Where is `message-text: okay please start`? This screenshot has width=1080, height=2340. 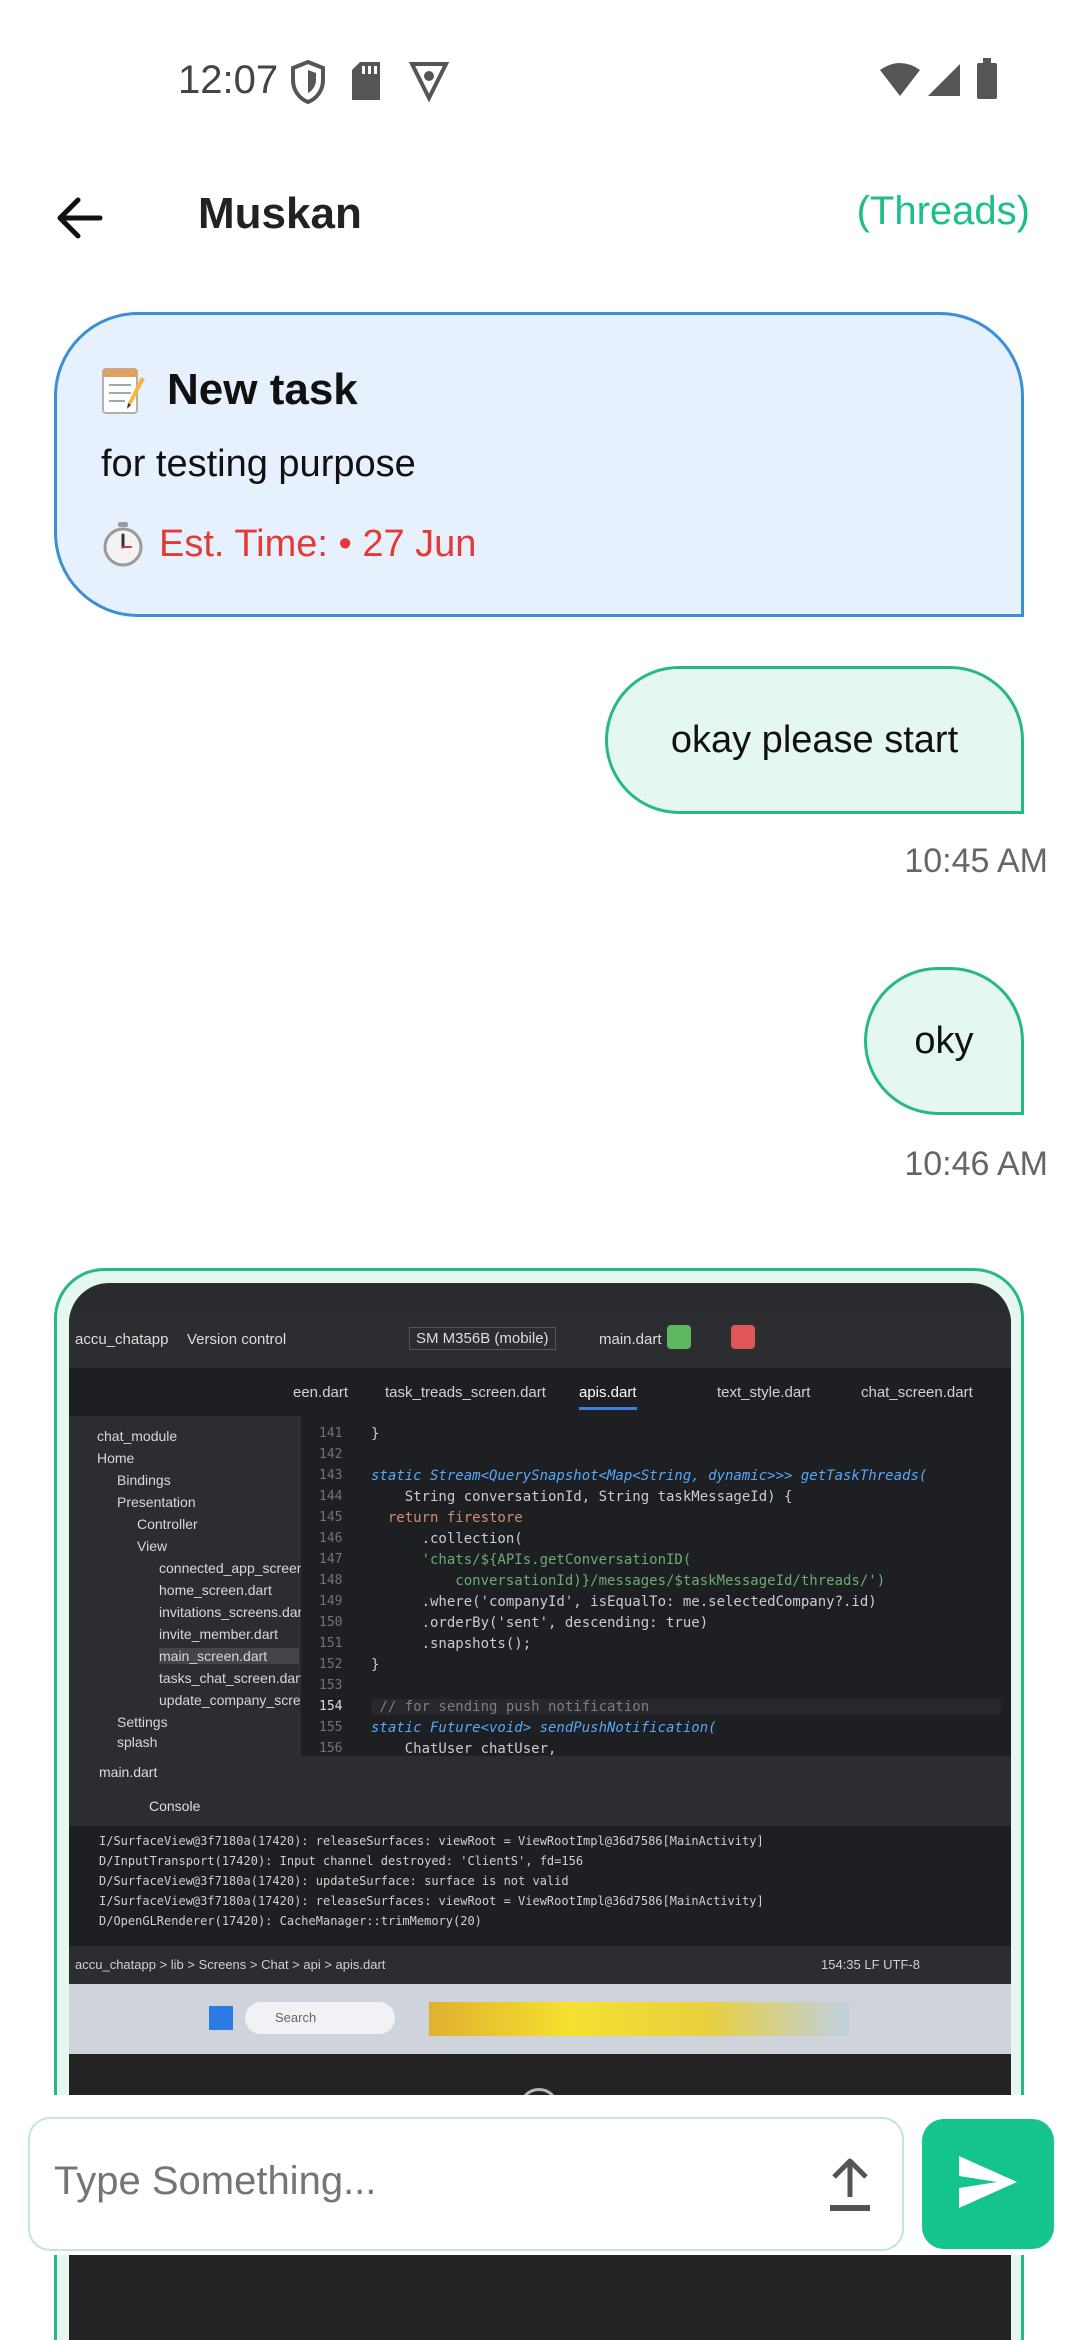
message-text: okay please start is located at coordinates (814, 739).